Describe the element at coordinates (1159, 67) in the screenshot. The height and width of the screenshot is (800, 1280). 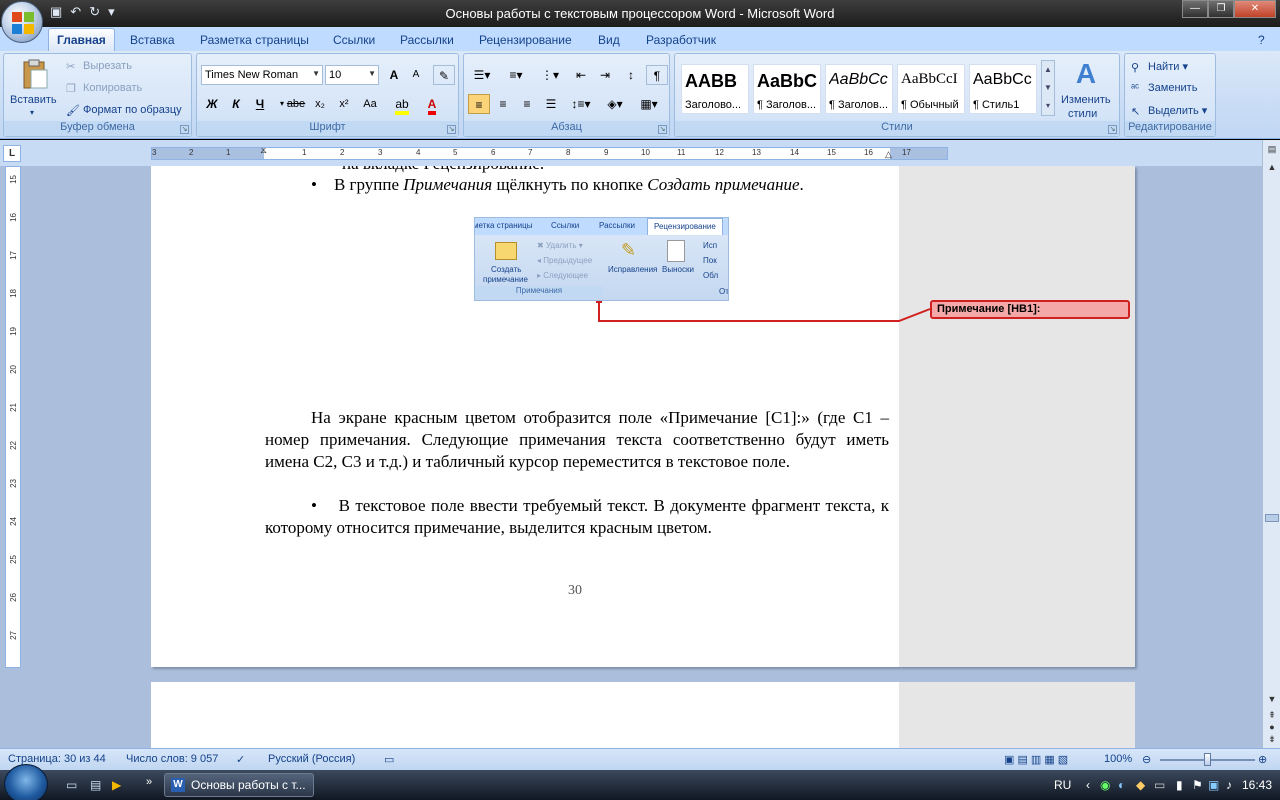
I see `find-button: ⚲ Найти ▾` at that location.